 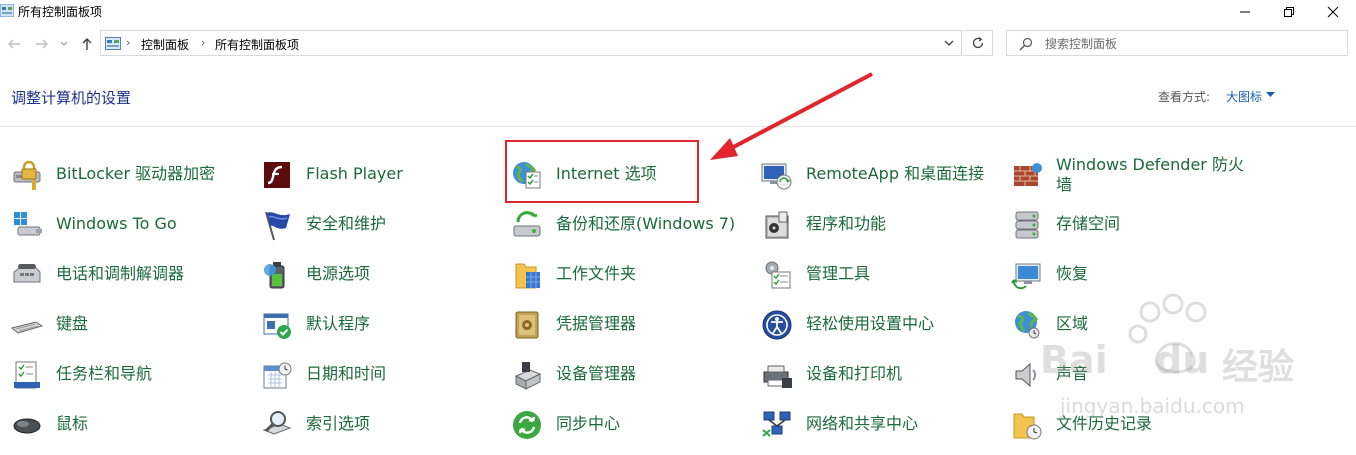 I want to click on item-label: 管理工具, so click(x=838, y=273).